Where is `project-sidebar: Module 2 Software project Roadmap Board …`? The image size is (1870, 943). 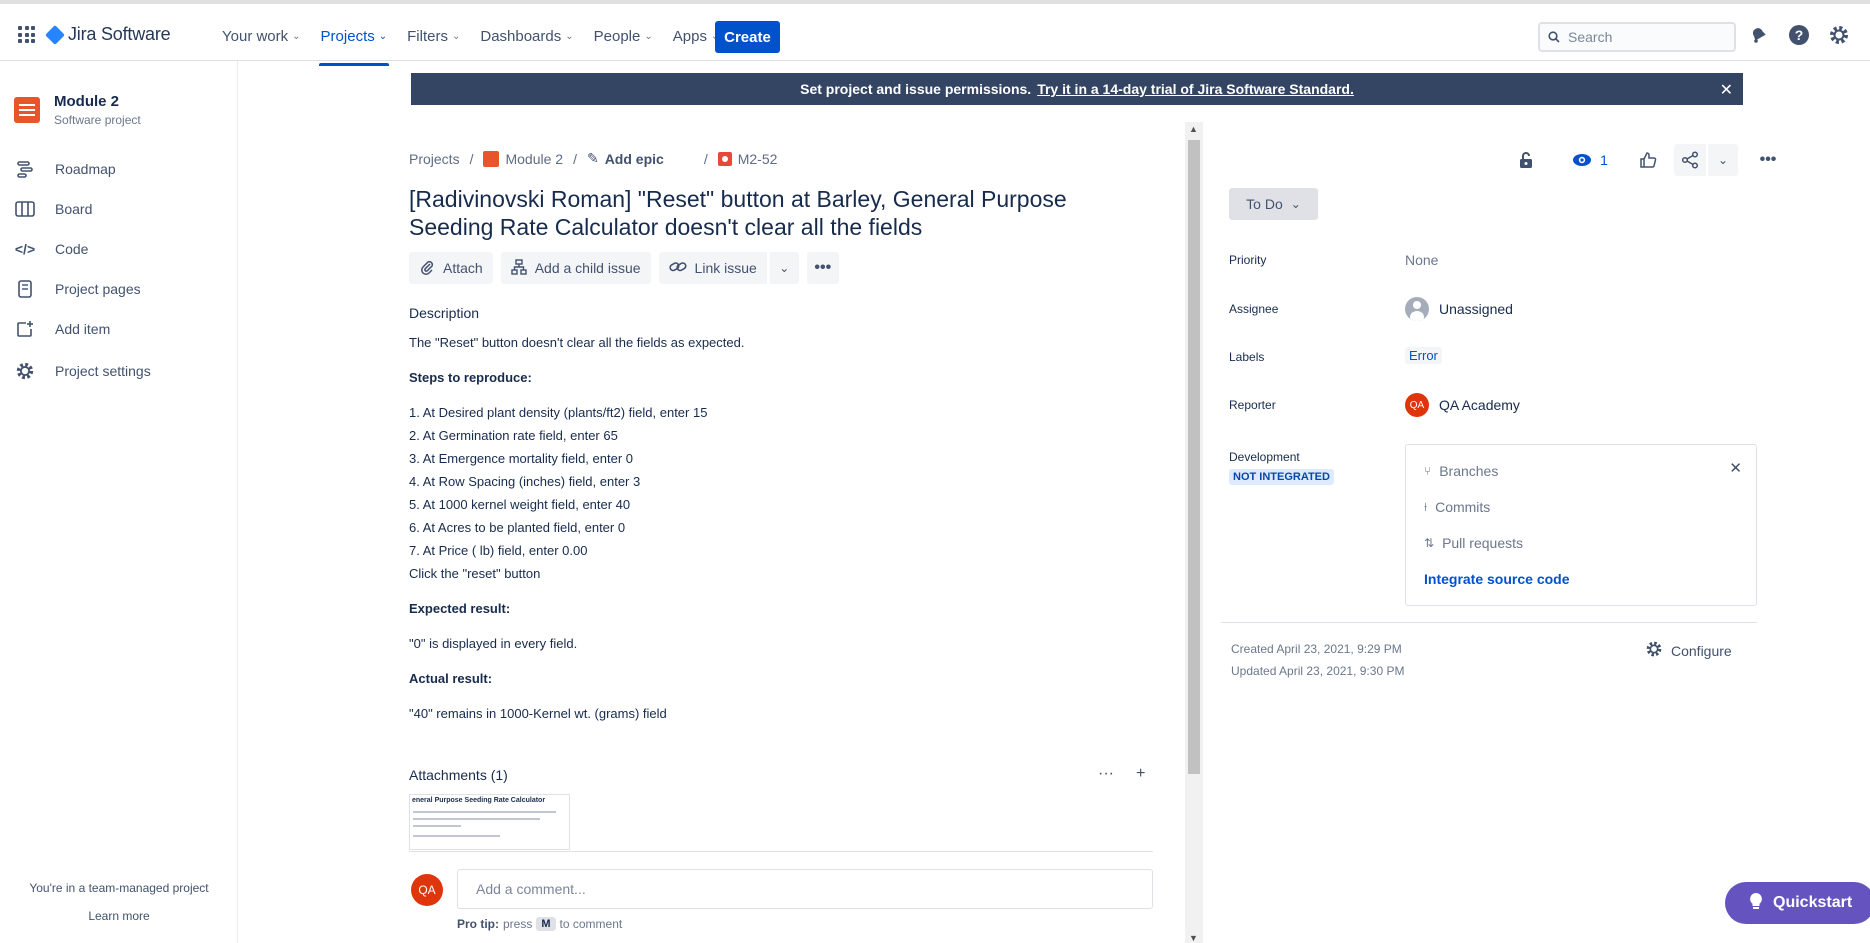
project-sidebar: Module 2 Software project Roadmap Board … is located at coordinates (119, 502).